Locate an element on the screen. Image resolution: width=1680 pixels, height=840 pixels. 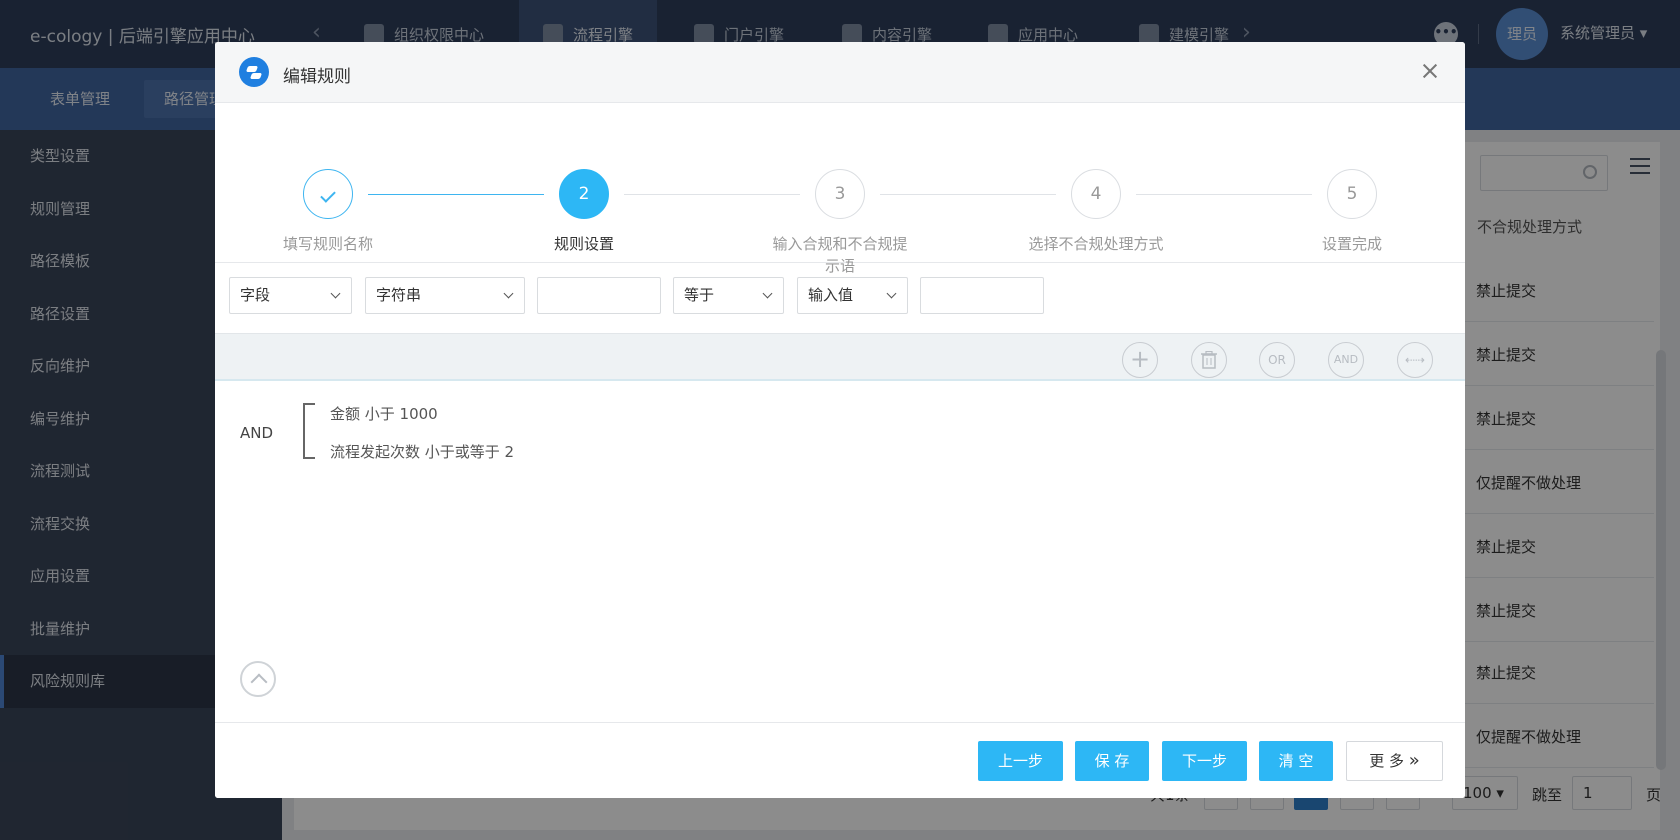
step-3: 3 输入合规和不合规提示语 is located at coordinates (840, 223).